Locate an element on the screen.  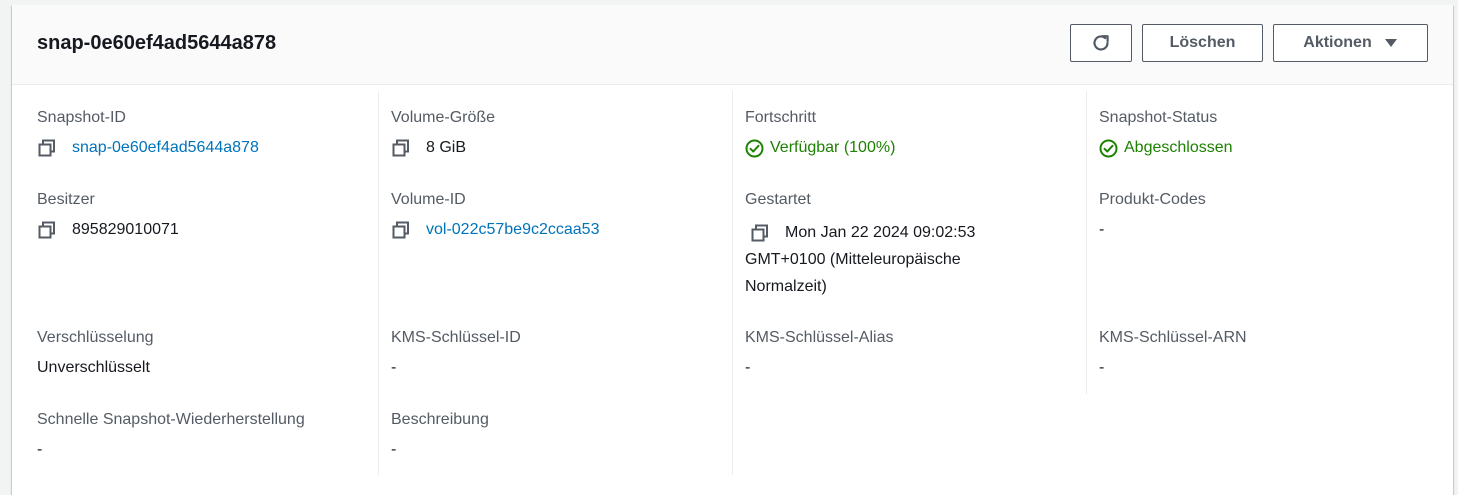
volume-id-link: vol-022c57be9c2ccaa53 is located at coordinates (512, 230).